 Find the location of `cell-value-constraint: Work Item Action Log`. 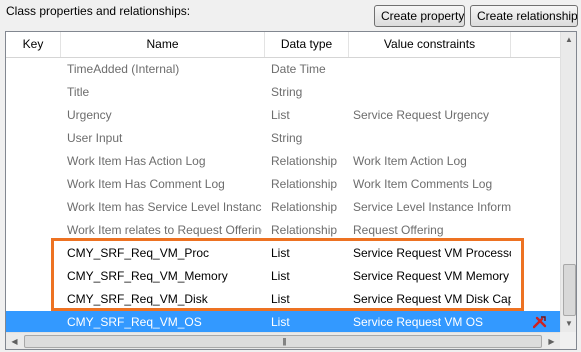

cell-value-constraint: Work Item Action Log is located at coordinates (410, 161).